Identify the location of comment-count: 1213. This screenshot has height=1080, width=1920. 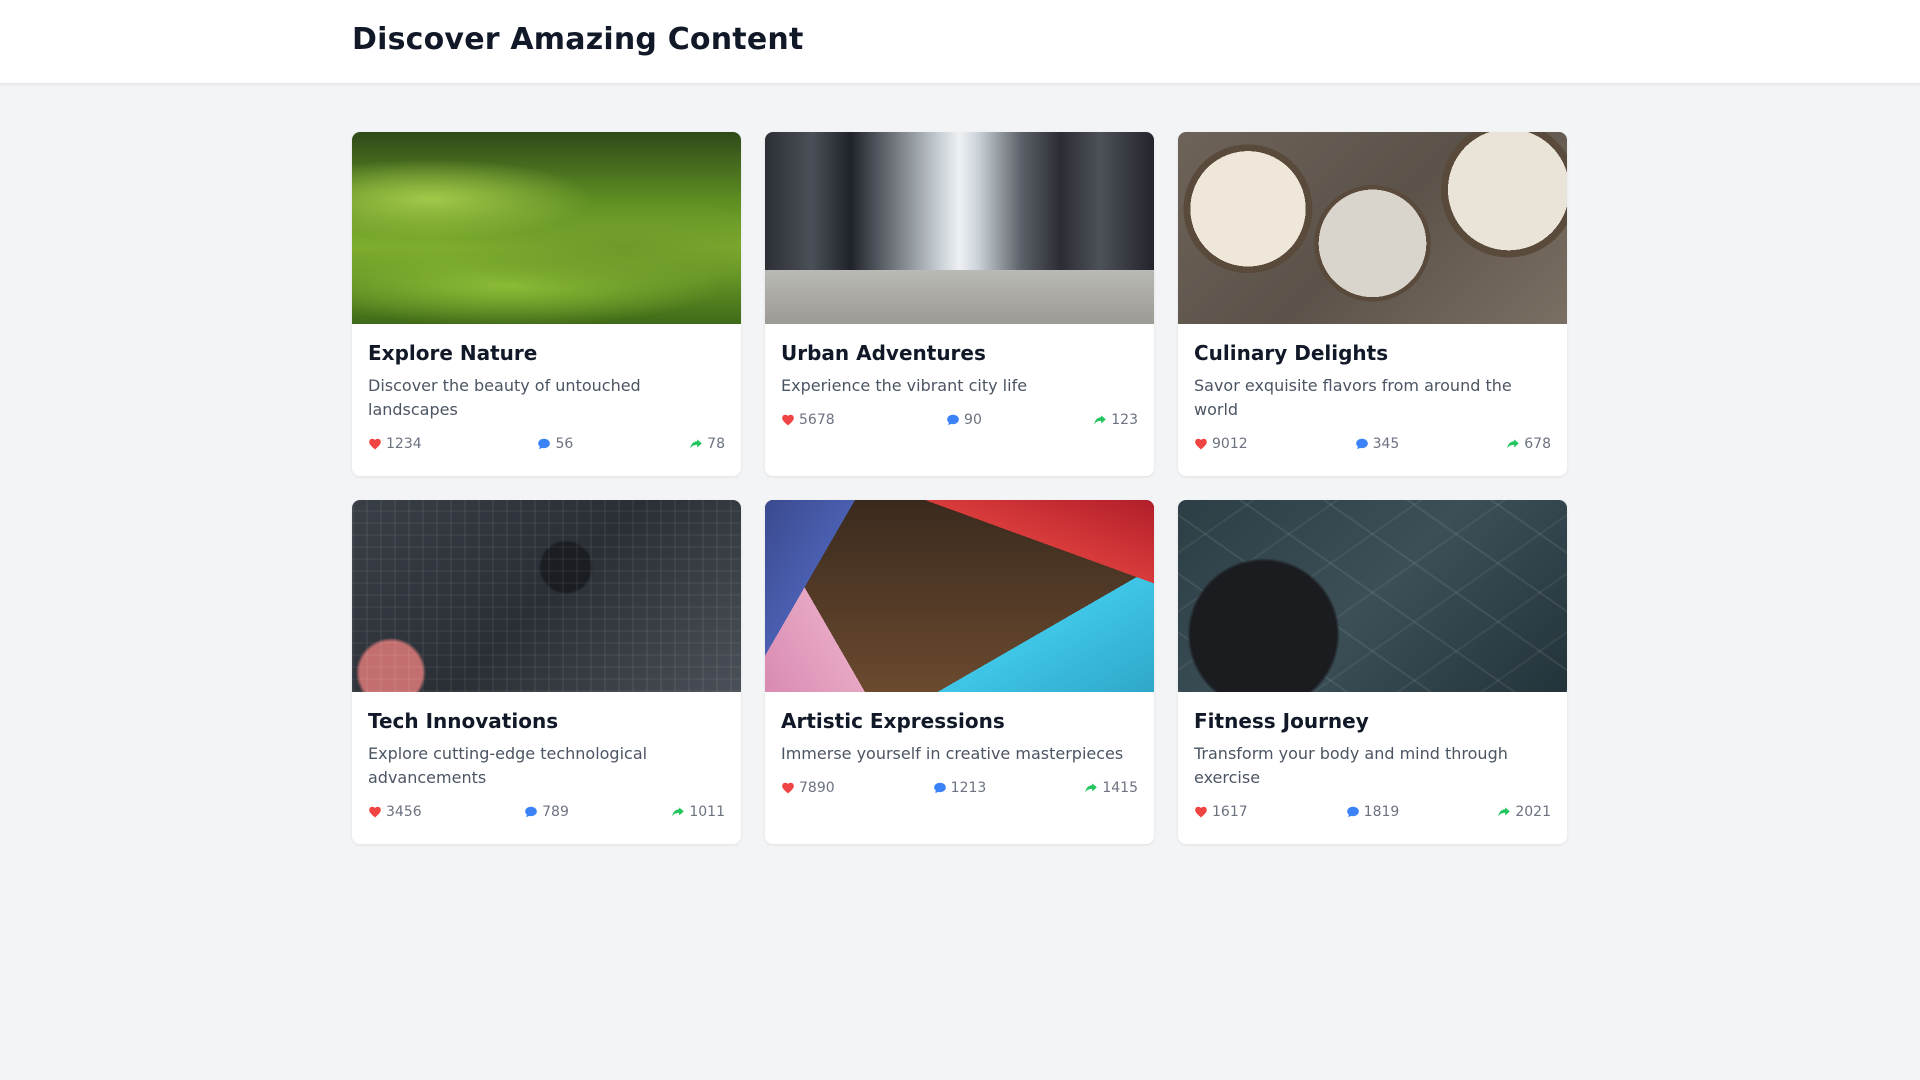
(968, 788).